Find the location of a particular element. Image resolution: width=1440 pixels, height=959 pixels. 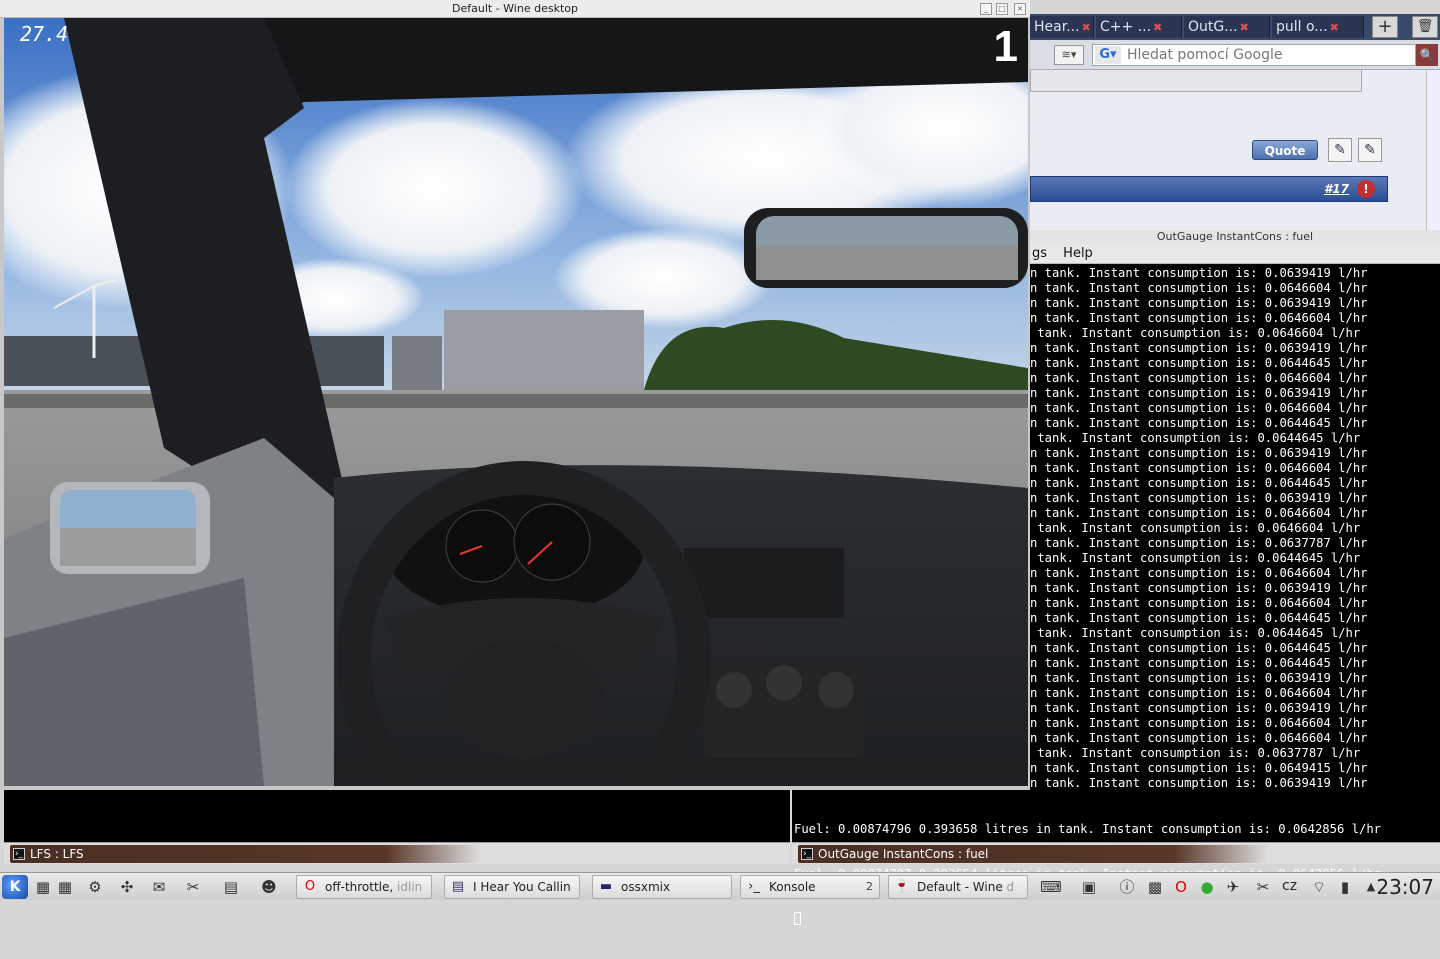

browser-tab: C++ ... ✖ is located at coordinates (1139, 27).